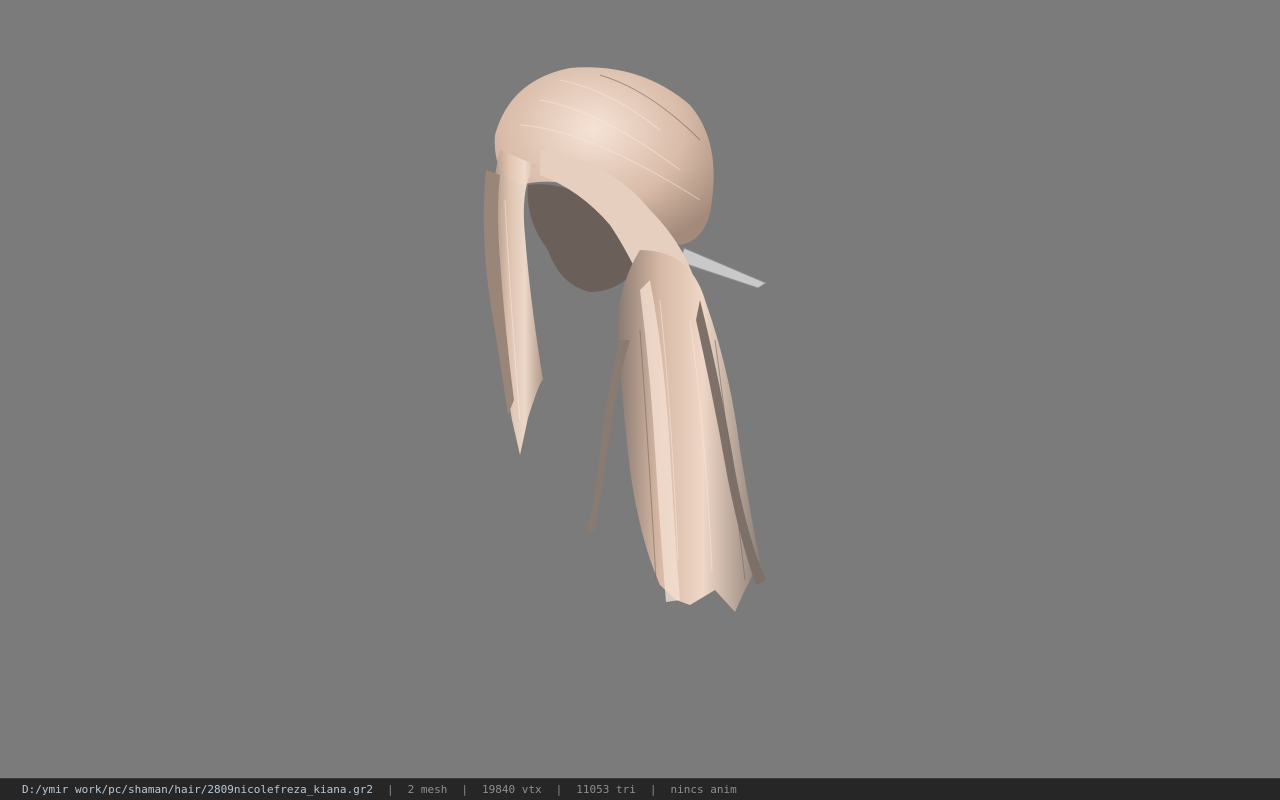 The height and width of the screenshot is (800, 1280). What do you see at coordinates (427, 789) in the screenshot?
I see `mesh-count: 2 mesh` at bounding box center [427, 789].